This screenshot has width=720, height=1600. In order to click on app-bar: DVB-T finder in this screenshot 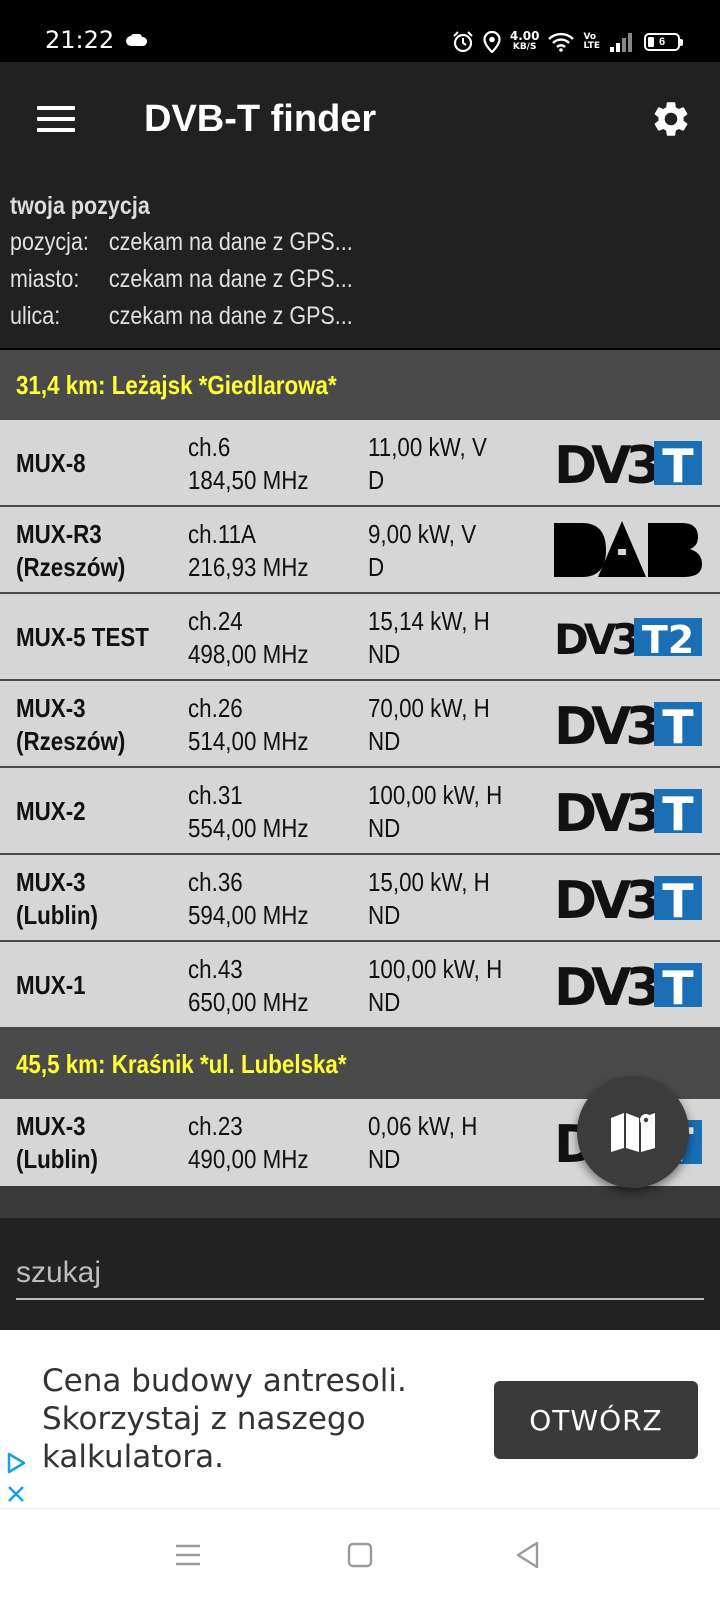, I will do `click(360, 118)`.